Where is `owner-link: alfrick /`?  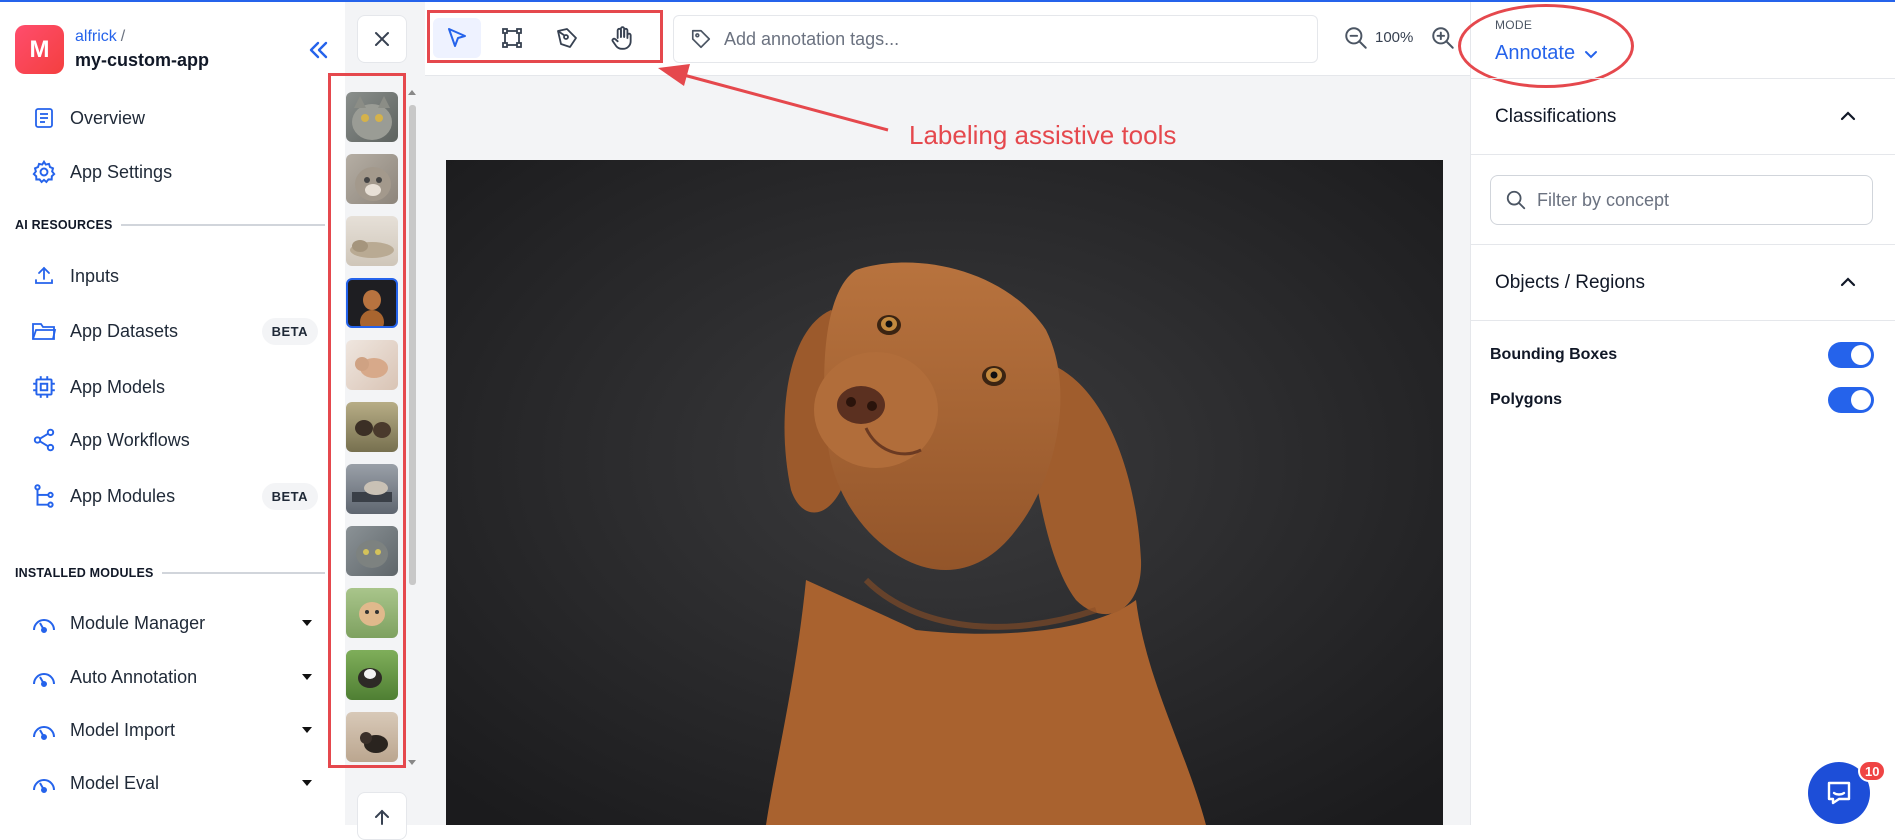 owner-link: alfrick / is located at coordinates (100, 37).